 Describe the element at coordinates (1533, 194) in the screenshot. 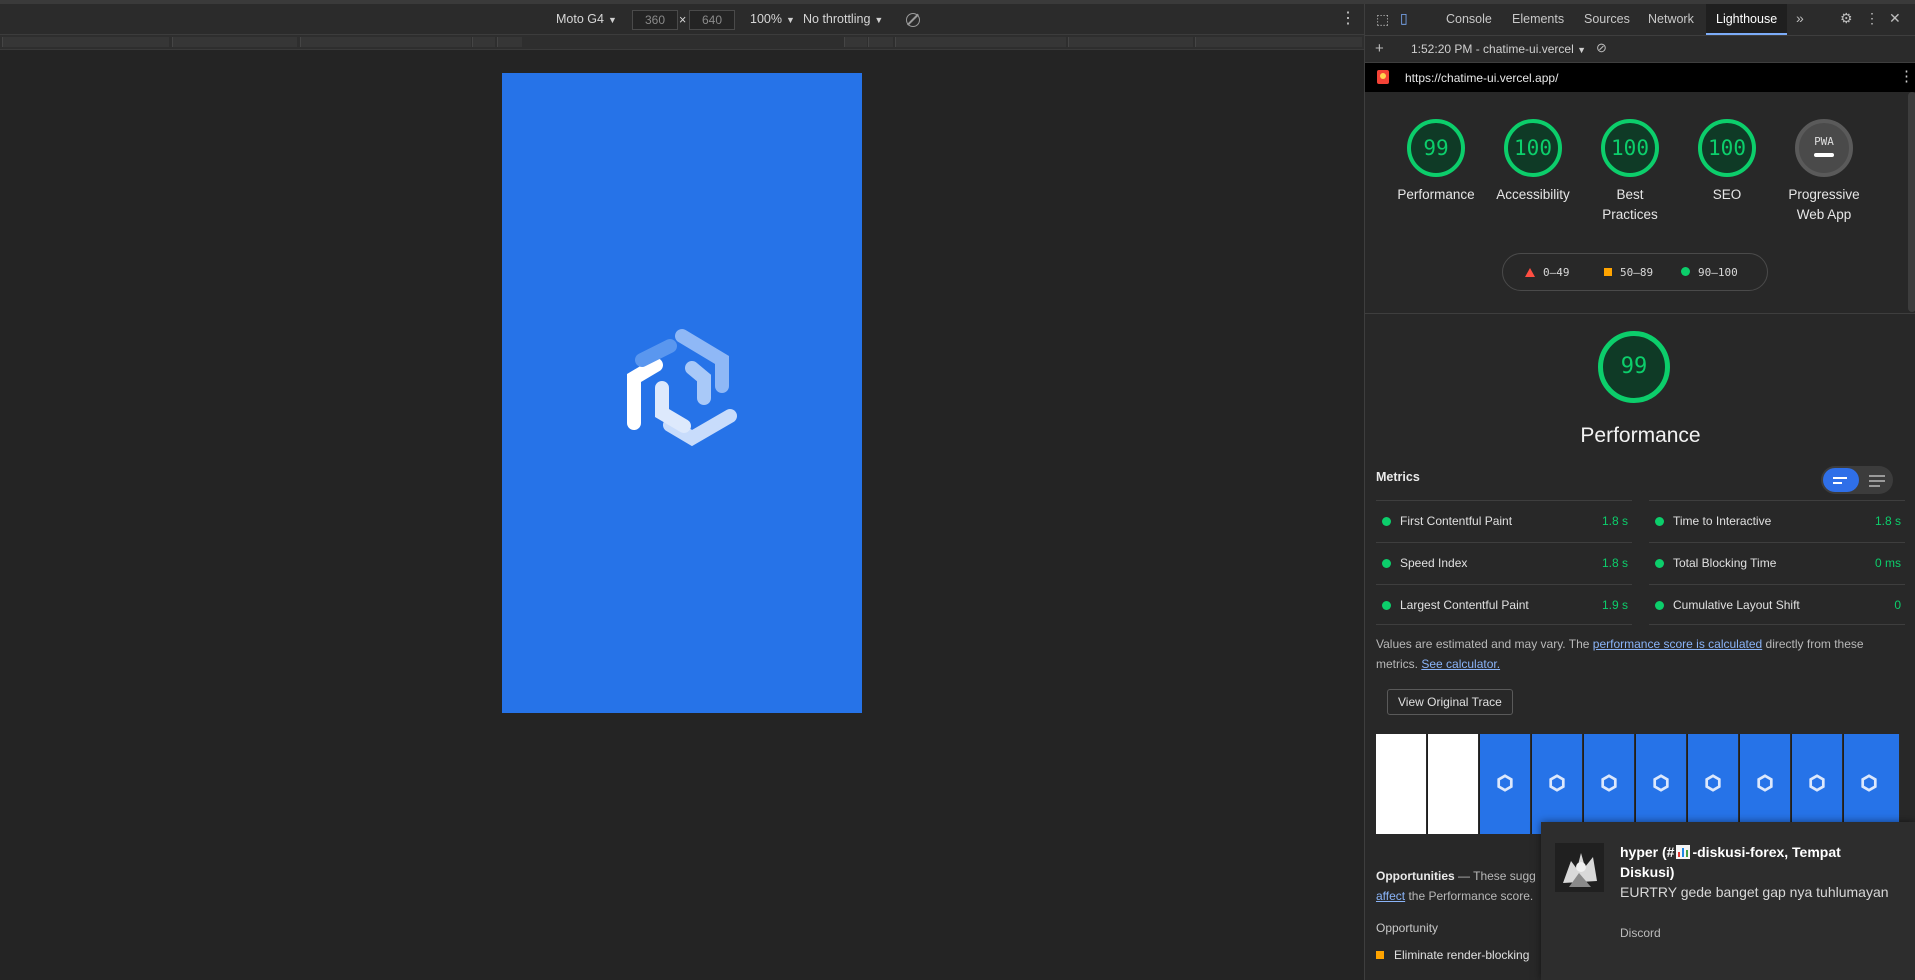

I see `gauge-label: Accessibility` at that location.